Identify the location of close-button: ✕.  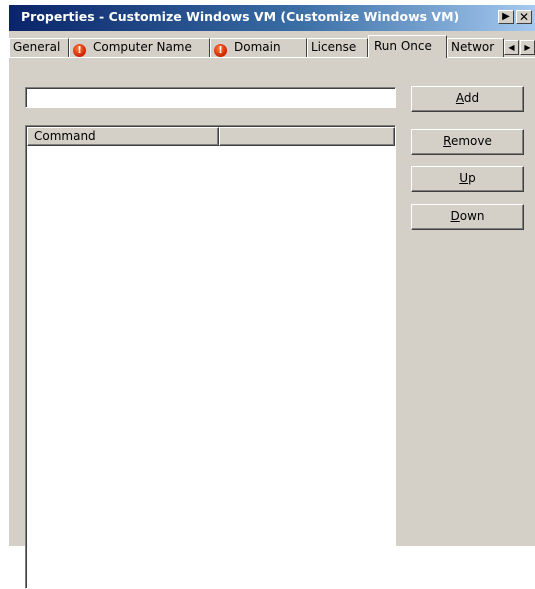
(524, 17).